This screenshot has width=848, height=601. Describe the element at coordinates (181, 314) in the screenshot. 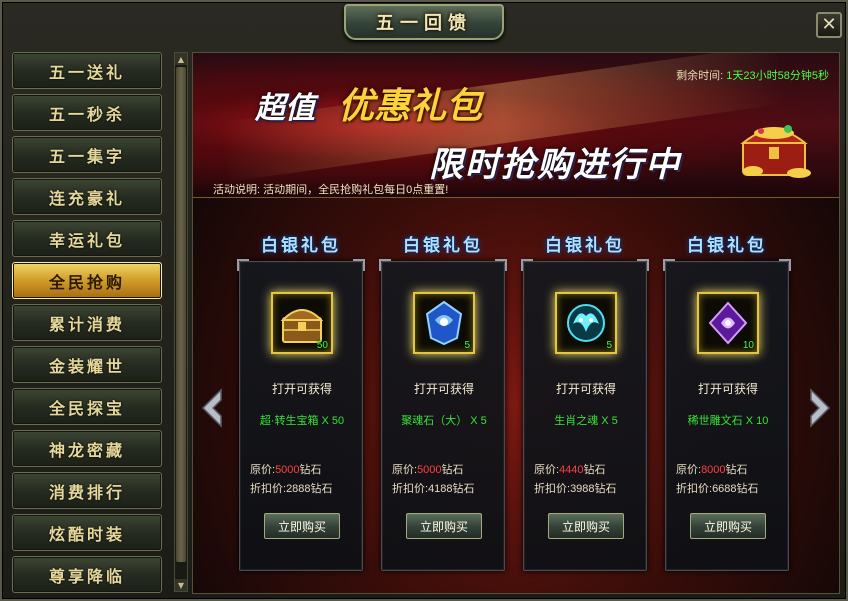

I see `scroll-thumb` at that location.